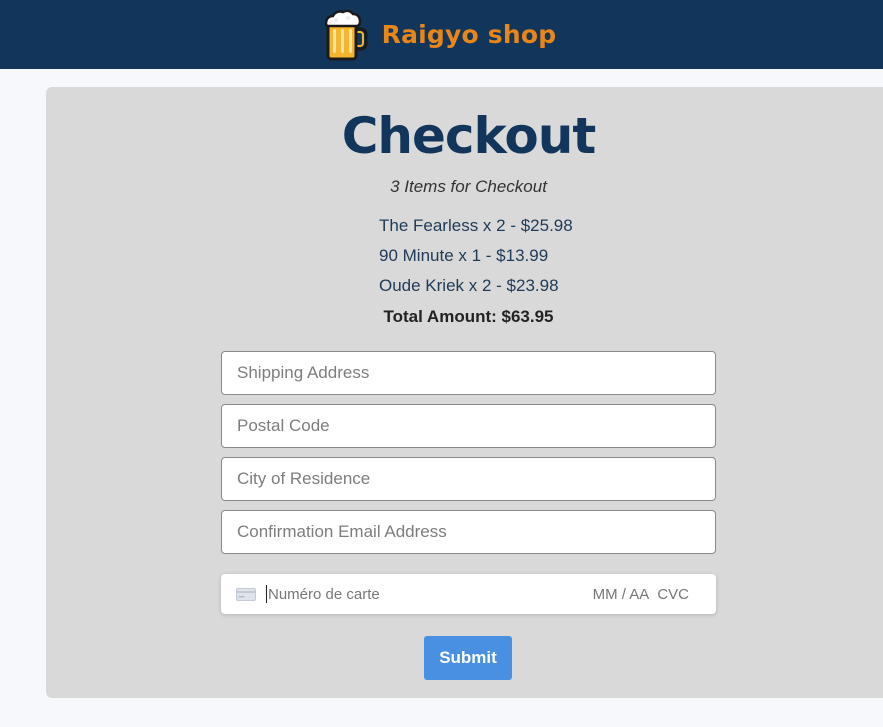 The image size is (883, 727). Describe the element at coordinates (266, 594) in the screenshot. I see `text-cursor` at that location.